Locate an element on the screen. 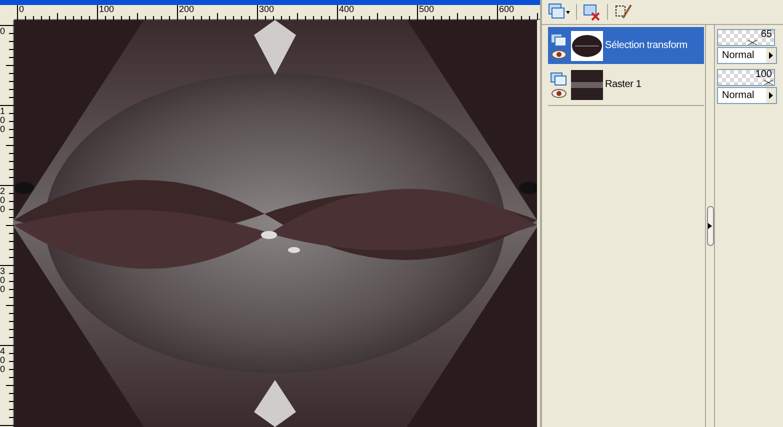 The height and width of the screenshot is (427, 783). layer-row: Sélection transform is located at coordinates (626, 45).